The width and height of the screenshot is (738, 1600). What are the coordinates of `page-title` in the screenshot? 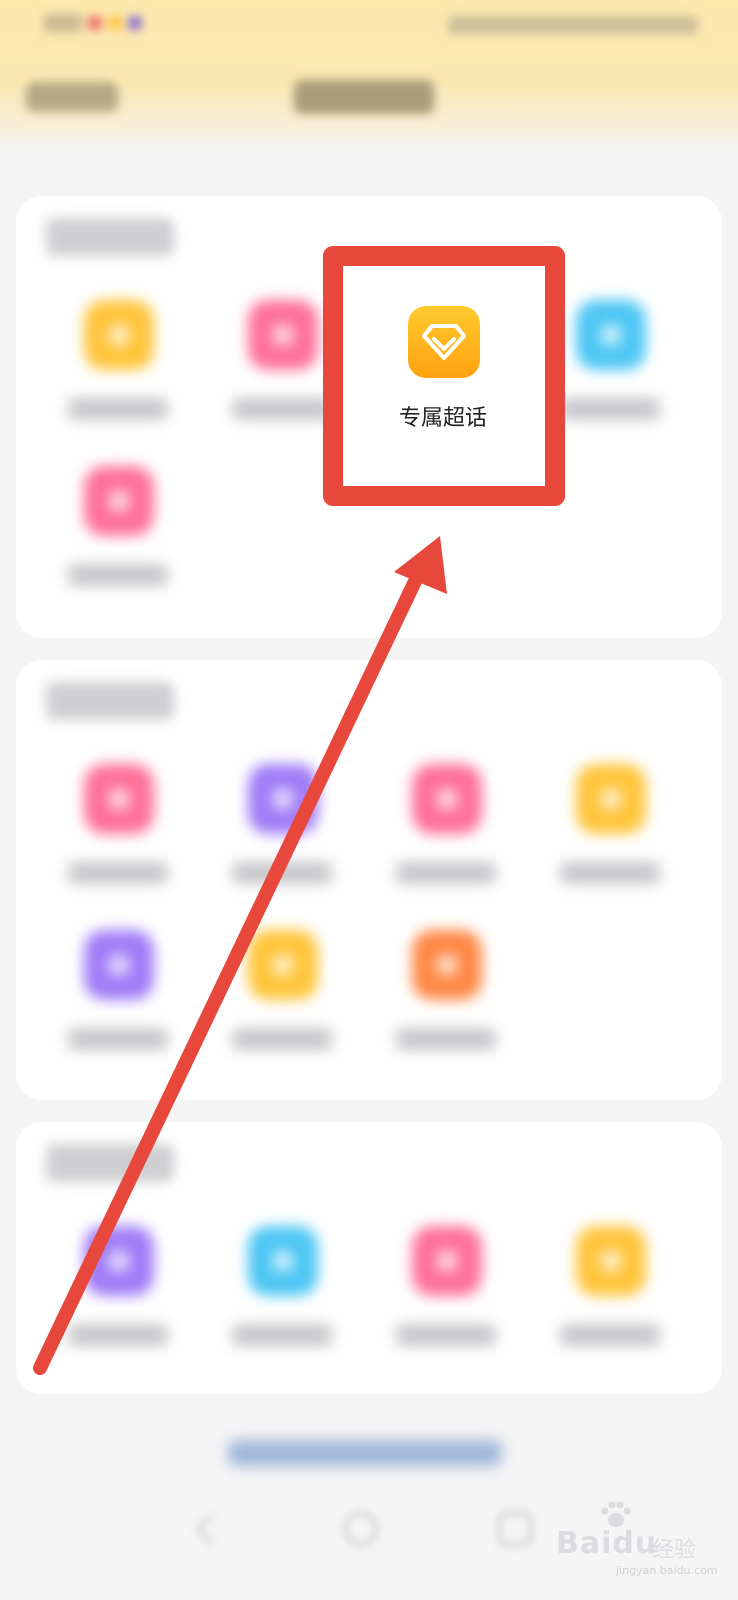 It's located at (364, 97).